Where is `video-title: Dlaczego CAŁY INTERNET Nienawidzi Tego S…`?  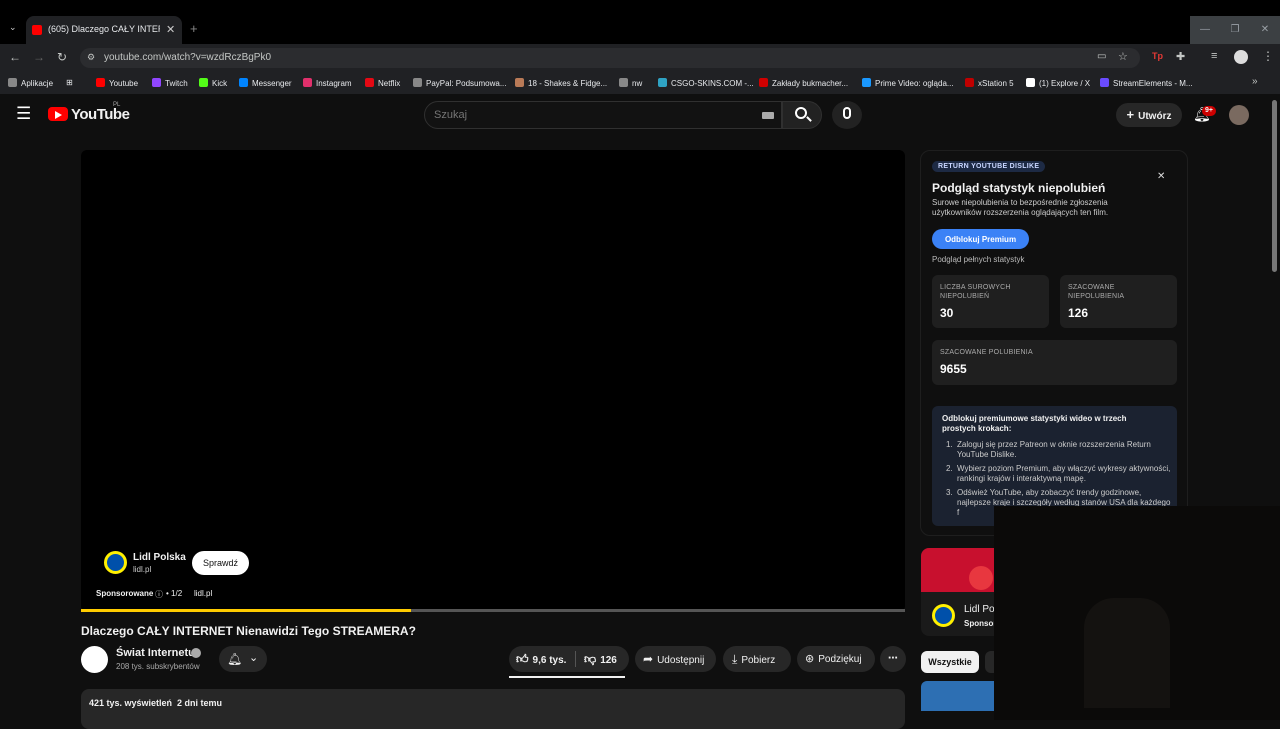
video-title: Dlaczego CAŁY INTERNET Nienawidzi Tego S… is located at coordinates (248, 631).